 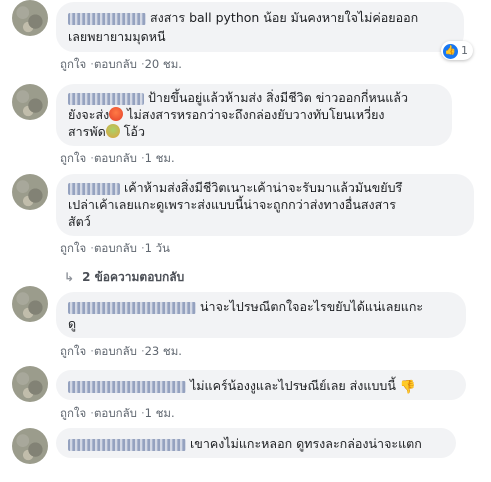 I want to click on comment-text-line: โอ้ว, so click(x=134, y=131).